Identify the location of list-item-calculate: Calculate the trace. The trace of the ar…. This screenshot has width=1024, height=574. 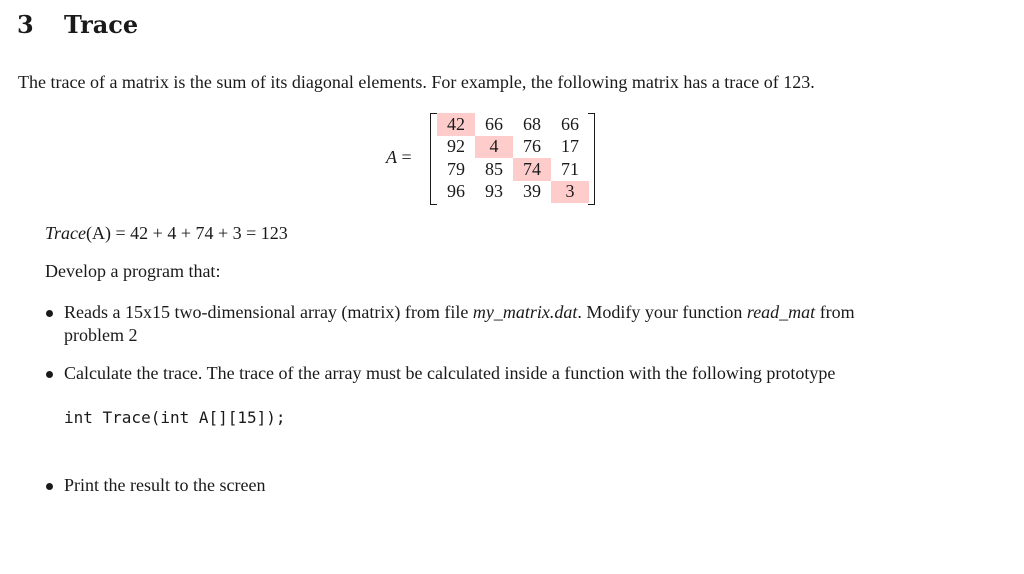
(450, 373).